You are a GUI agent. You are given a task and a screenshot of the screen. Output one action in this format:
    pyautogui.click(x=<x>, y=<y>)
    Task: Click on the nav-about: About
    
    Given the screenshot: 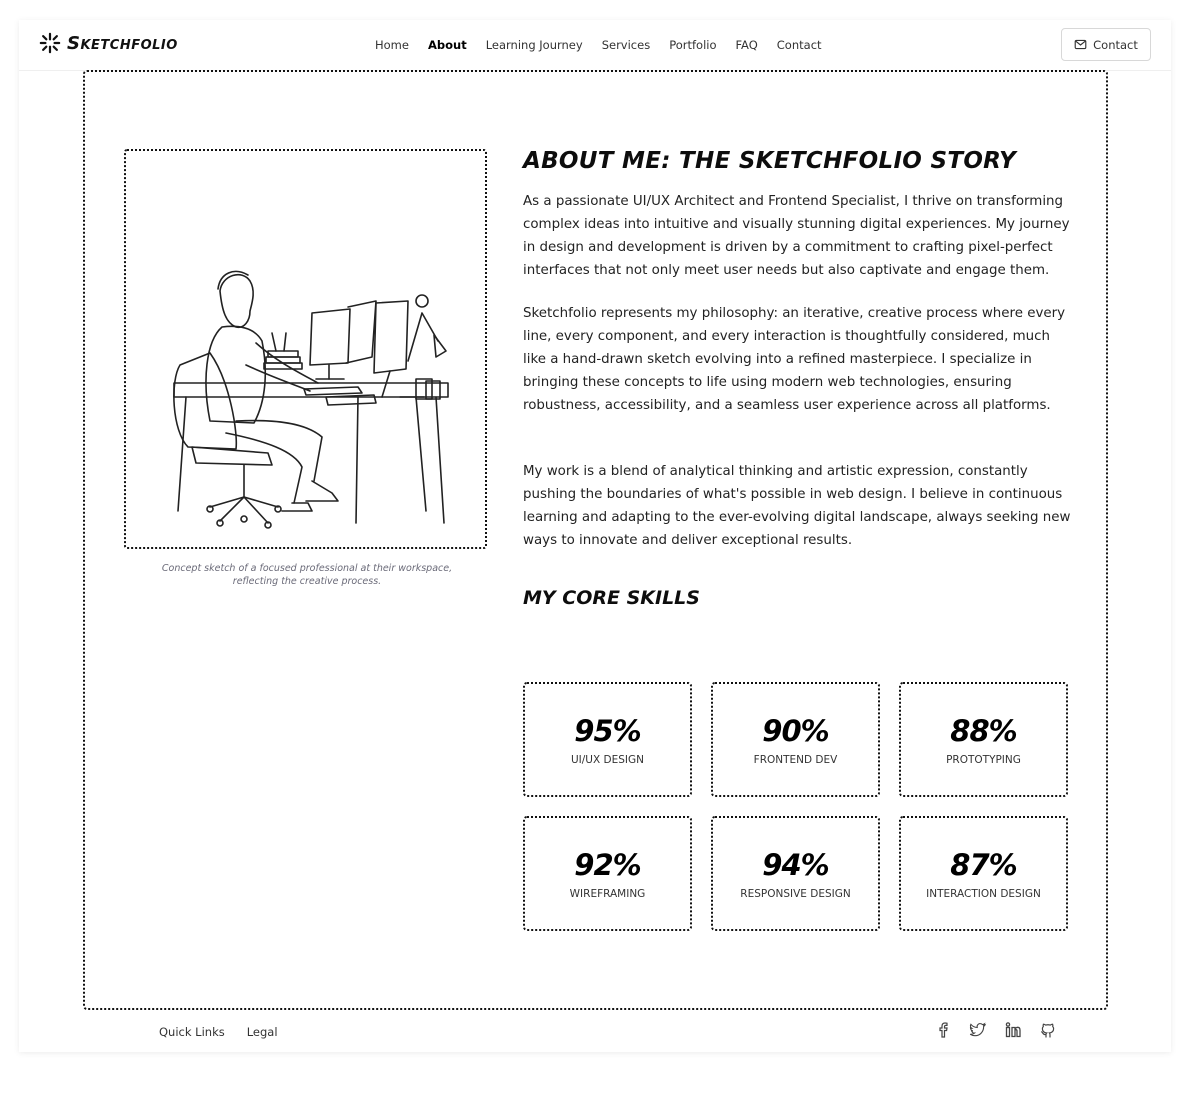 What is the action you would take?
    pyautogui.click(x=447, y=45)
    